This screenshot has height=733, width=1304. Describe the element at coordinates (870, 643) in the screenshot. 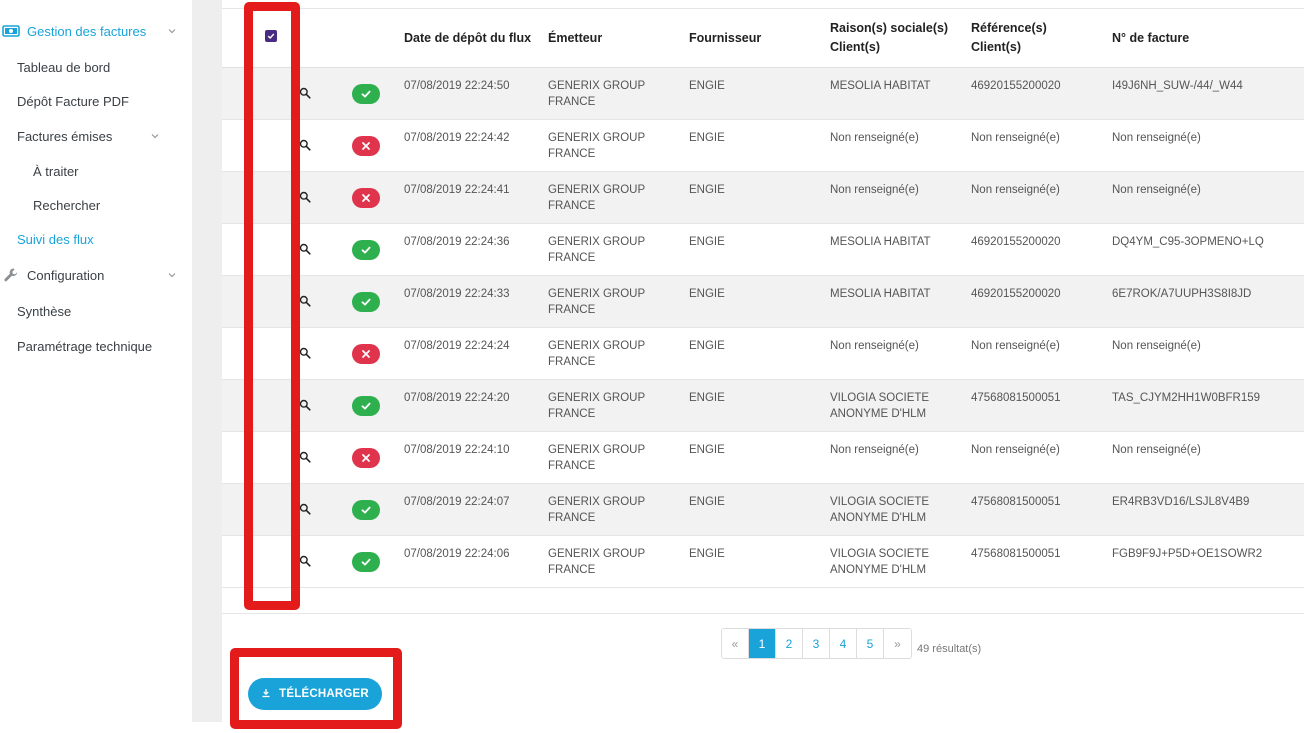

I see `pagination-page: 5` at that location.